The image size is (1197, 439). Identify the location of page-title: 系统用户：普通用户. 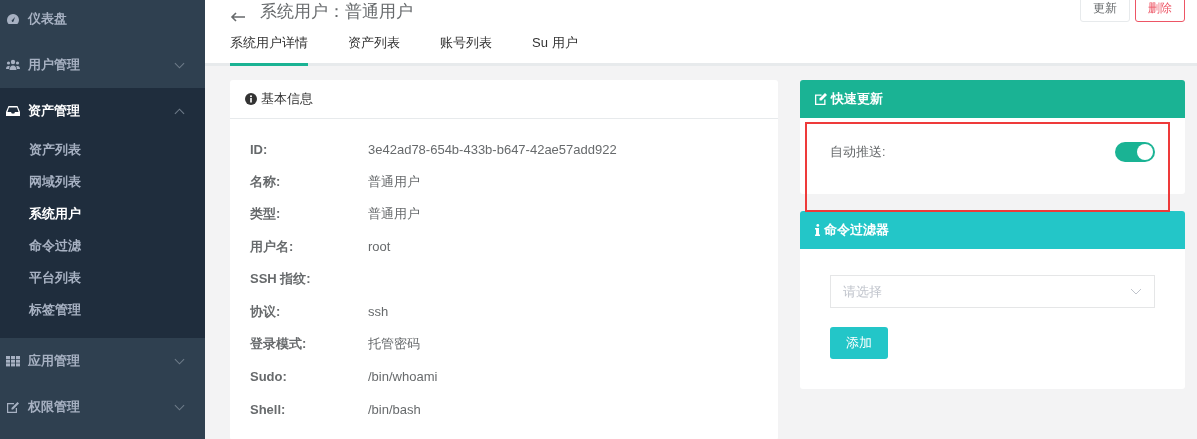
(337, 12).